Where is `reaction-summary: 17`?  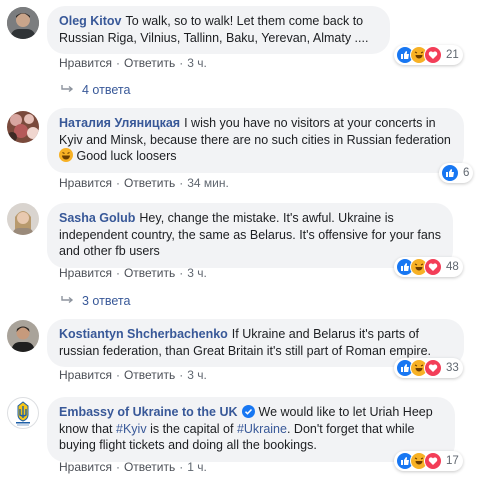
reaction-summary: 17 is located at coordinates (428, 461).